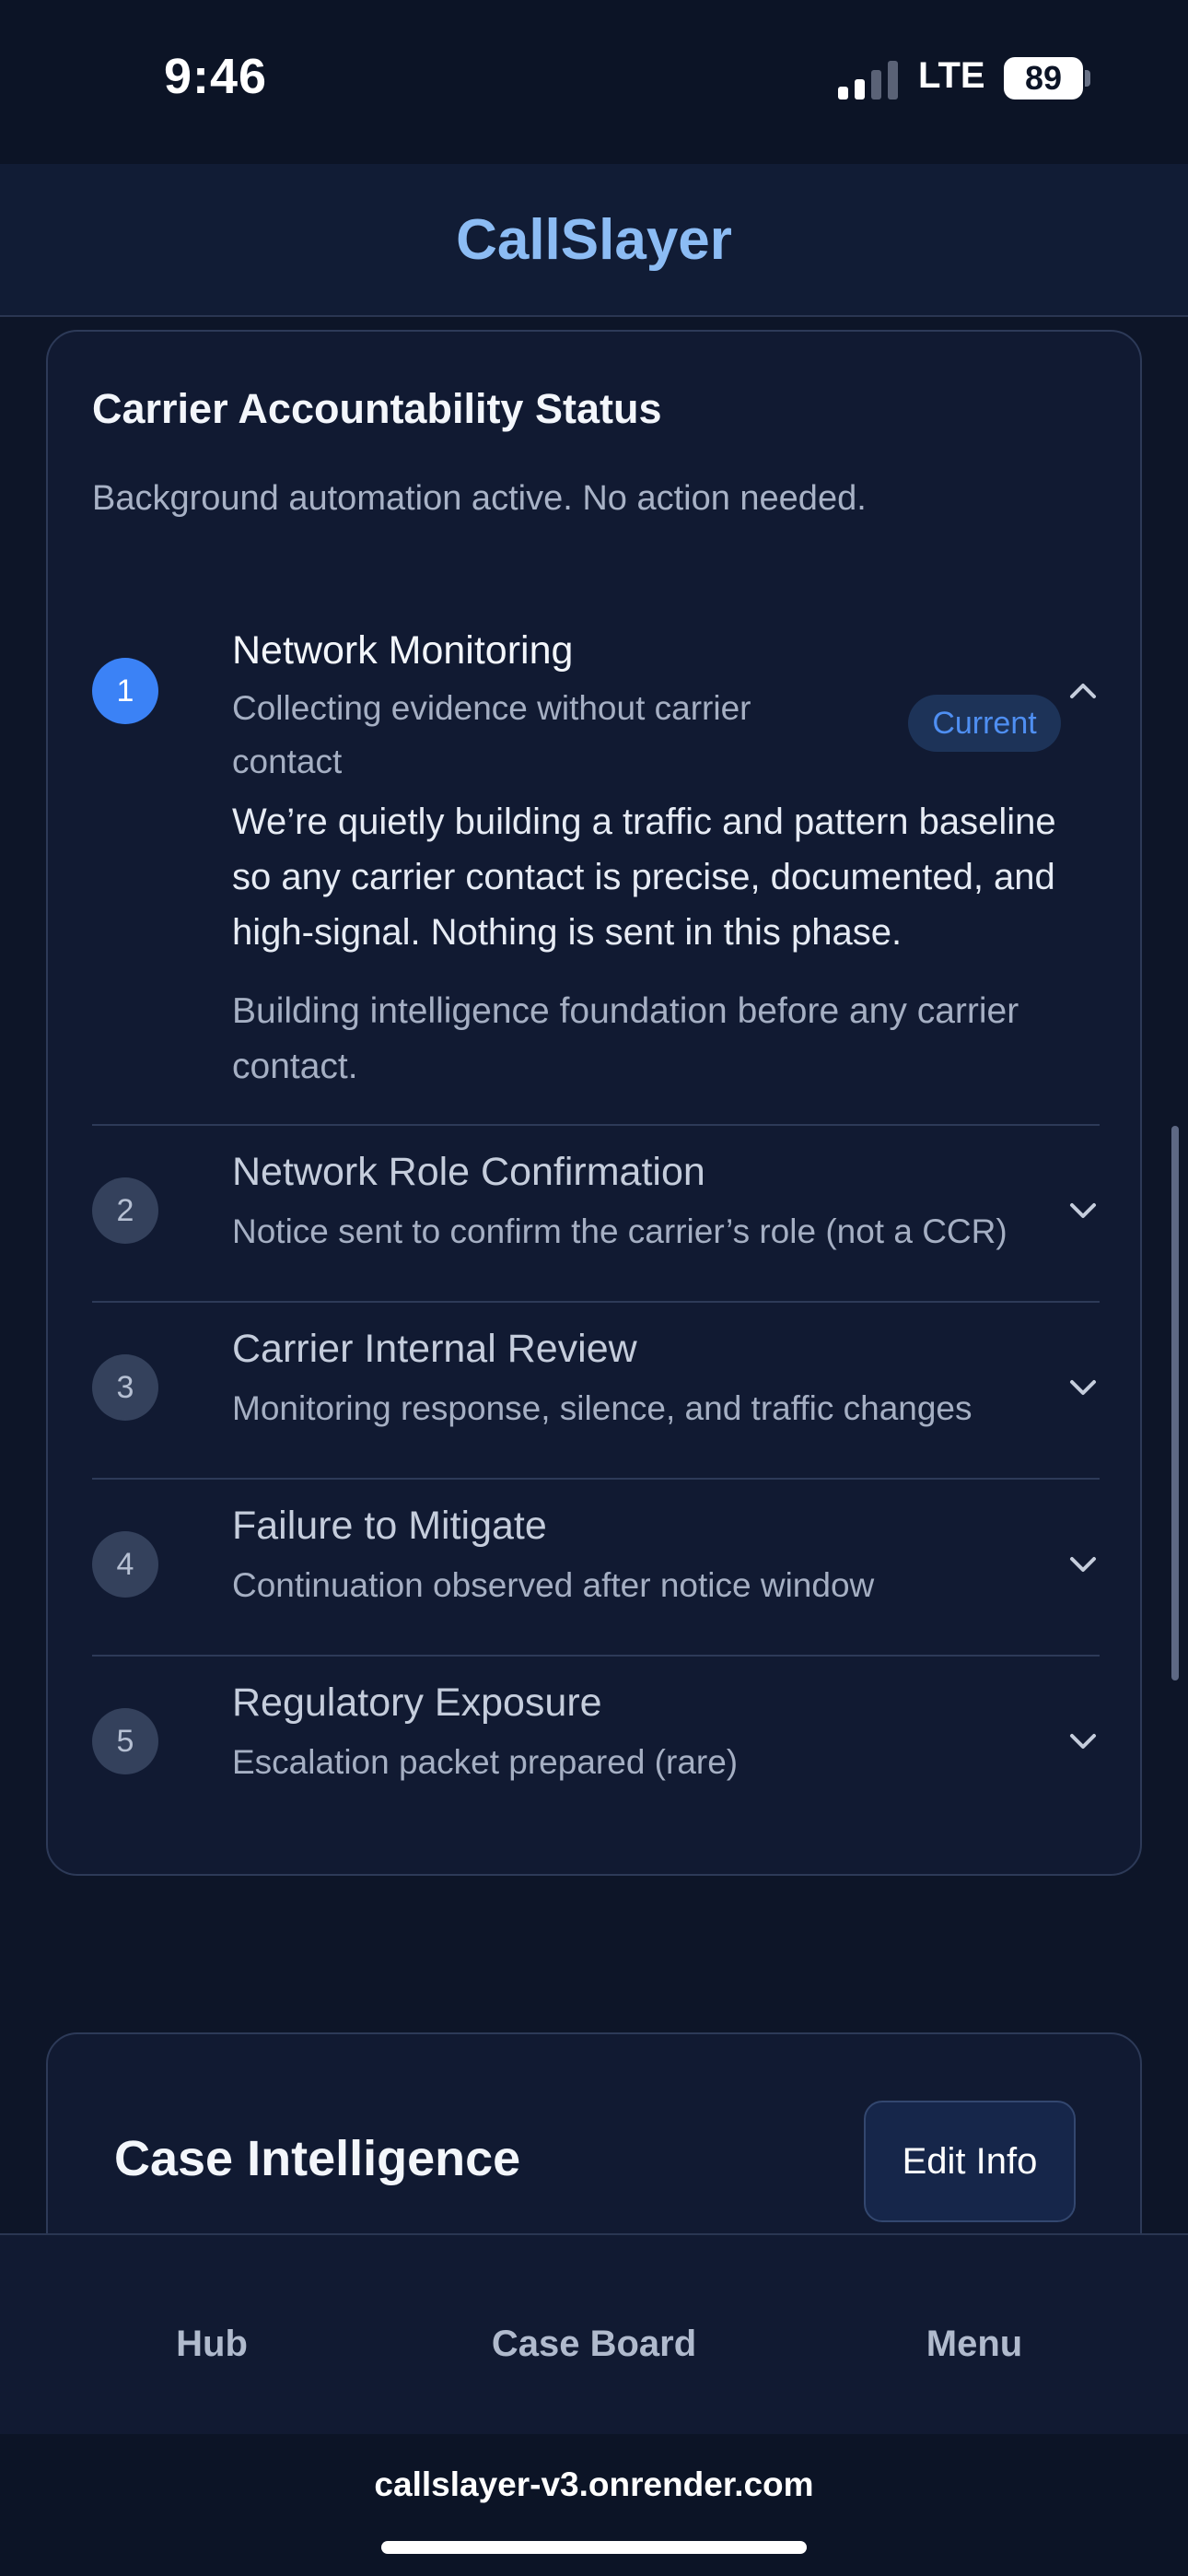  I want to click on step-number-badge: 4, so click(125, 1564).